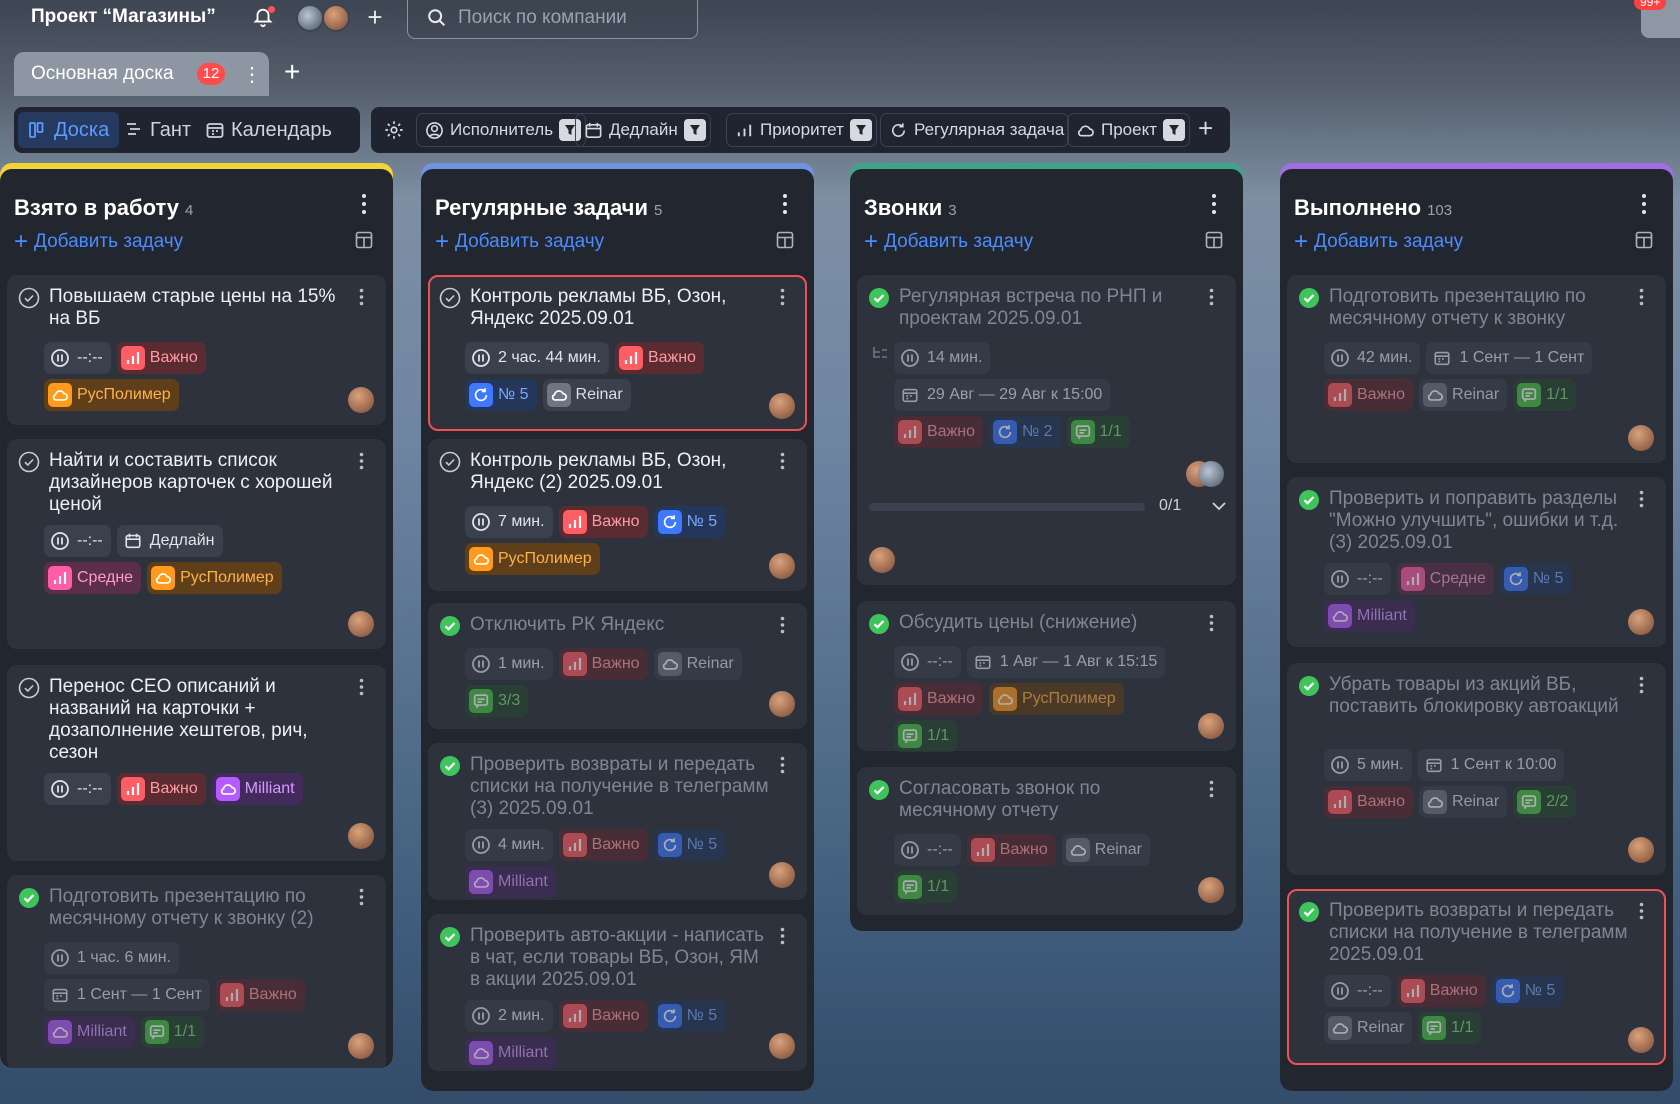  Describe the element at coordinates (141, 74) in the screenshot. I see `tab-main-board: Основная доска 12 ⋮` at that location.